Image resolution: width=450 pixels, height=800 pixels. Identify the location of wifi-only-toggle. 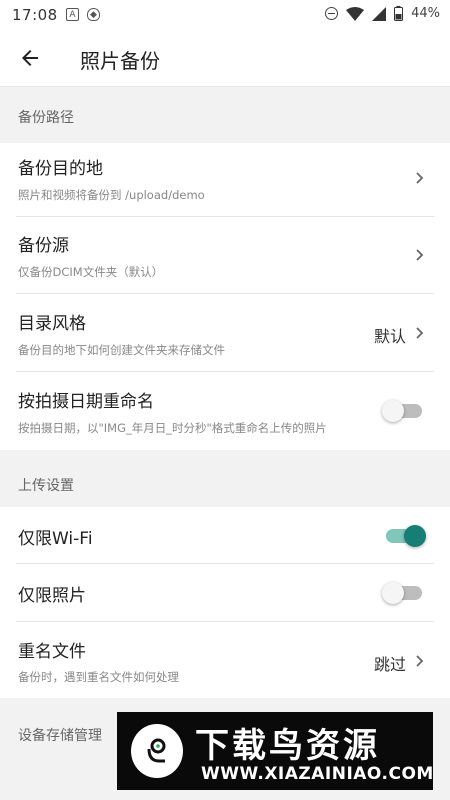
(406, 536).